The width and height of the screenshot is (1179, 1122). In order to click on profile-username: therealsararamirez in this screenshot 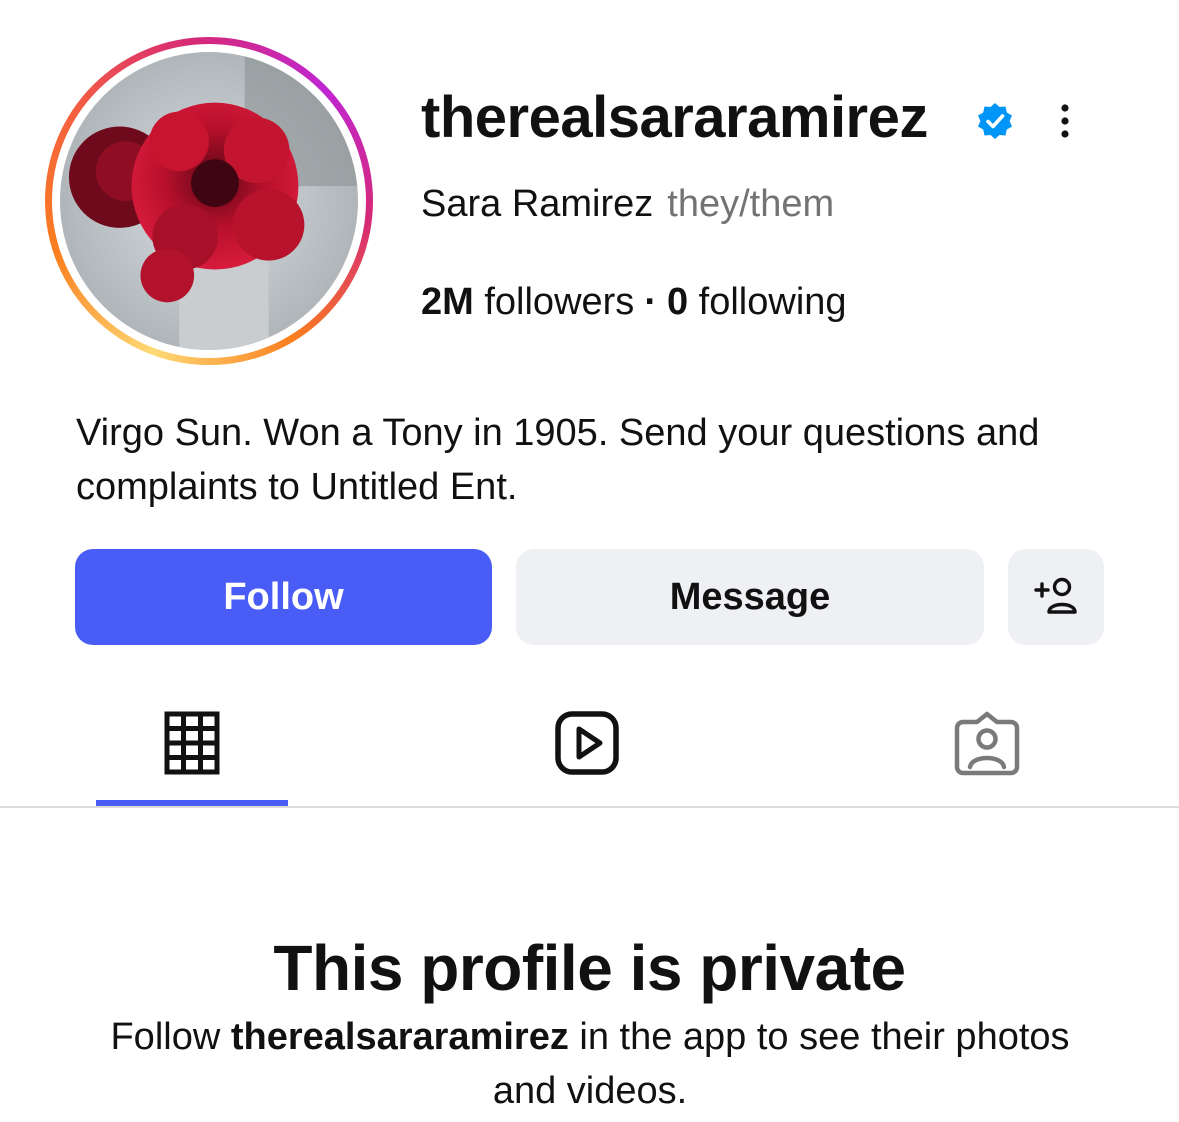, I will do `click(674, 117)`.